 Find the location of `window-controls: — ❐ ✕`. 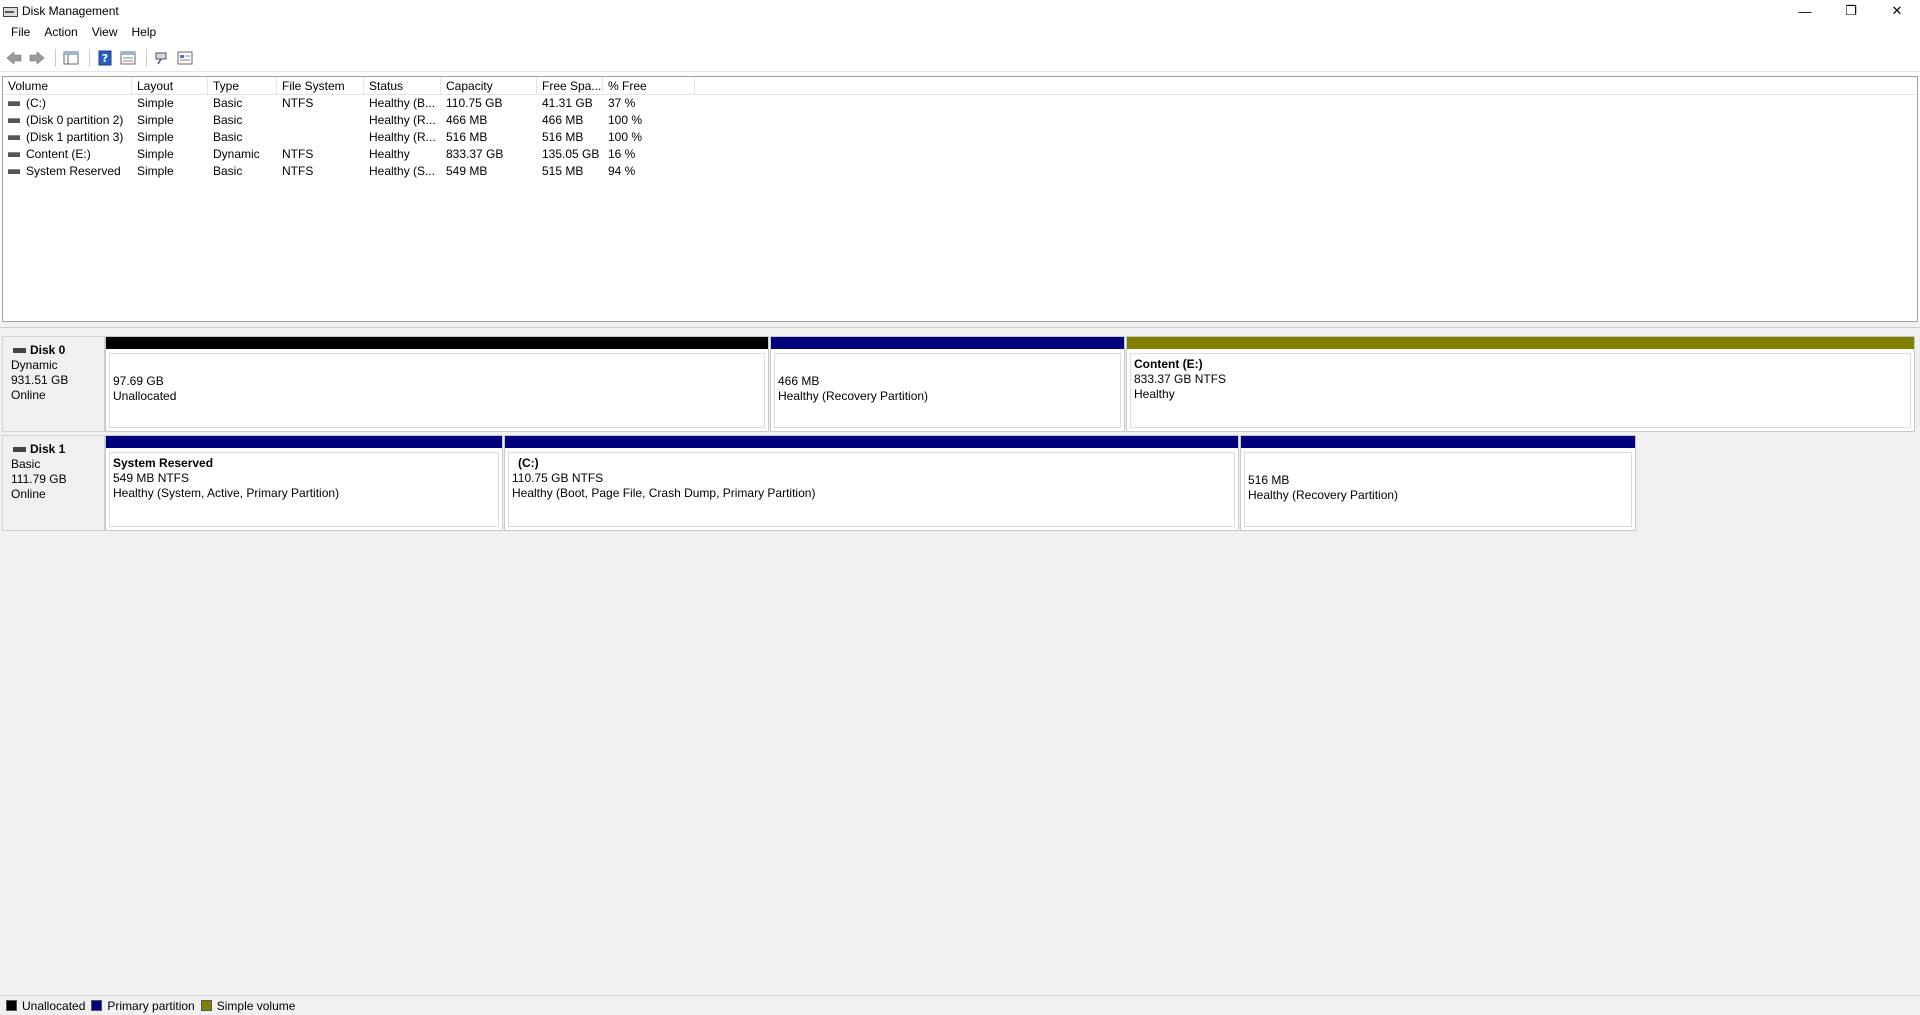

window-controls: — ❐ ✕ is located at coordinates (1851, 11).